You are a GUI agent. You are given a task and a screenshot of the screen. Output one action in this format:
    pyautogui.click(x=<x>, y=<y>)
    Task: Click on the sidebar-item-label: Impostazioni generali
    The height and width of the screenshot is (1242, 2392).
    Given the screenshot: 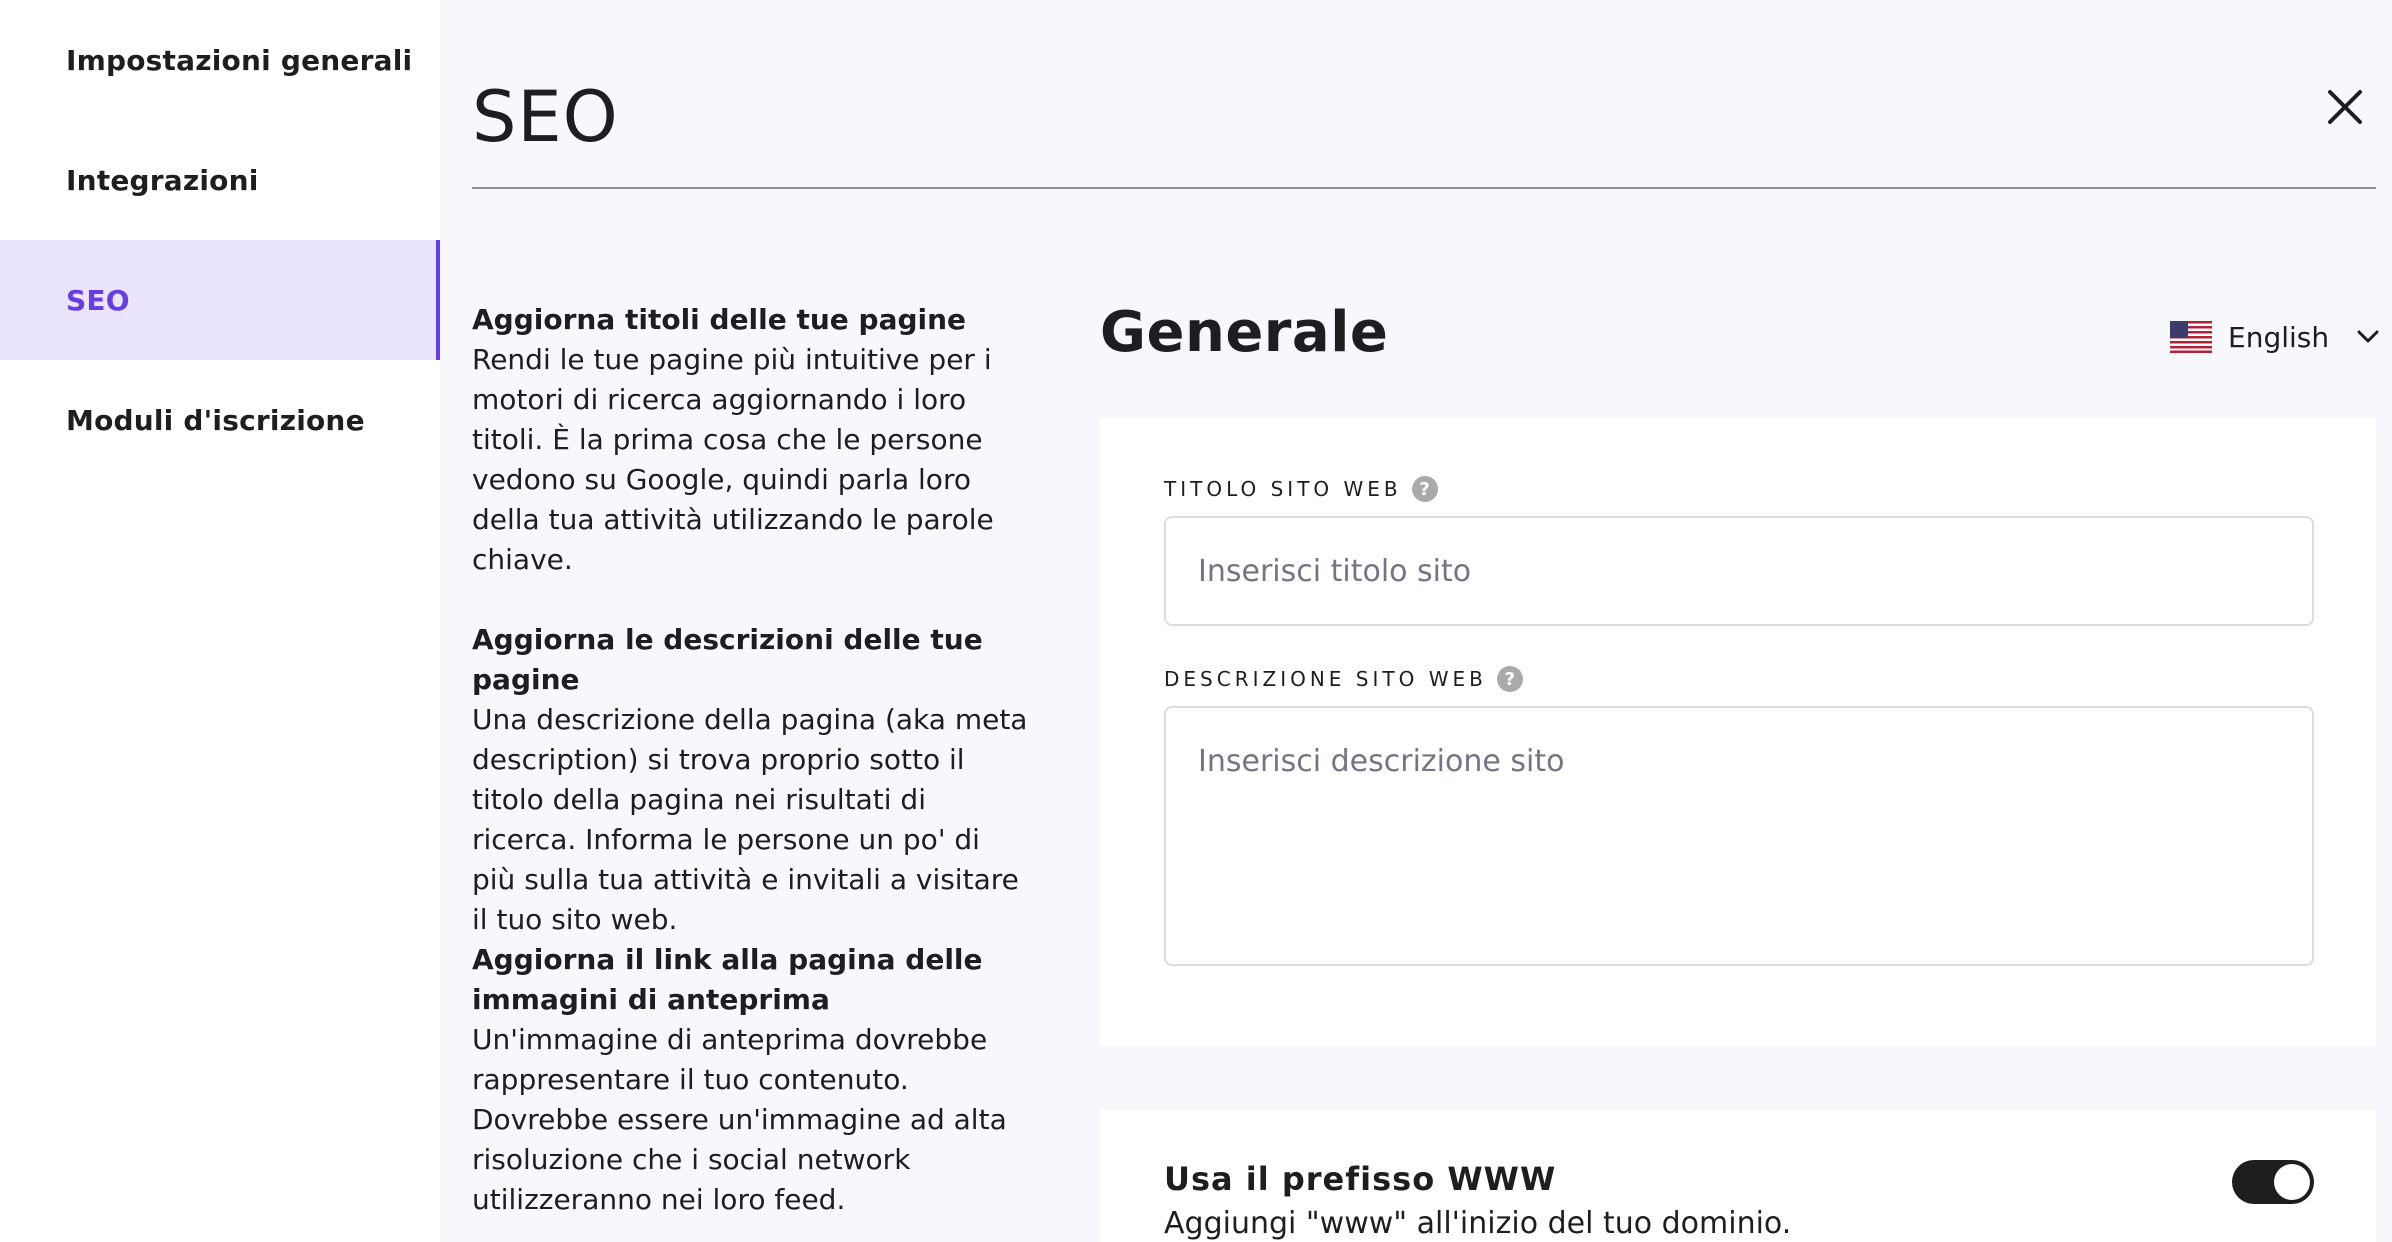 What is the action you would take?
    pyautogui.click(x=239, y=60)
    